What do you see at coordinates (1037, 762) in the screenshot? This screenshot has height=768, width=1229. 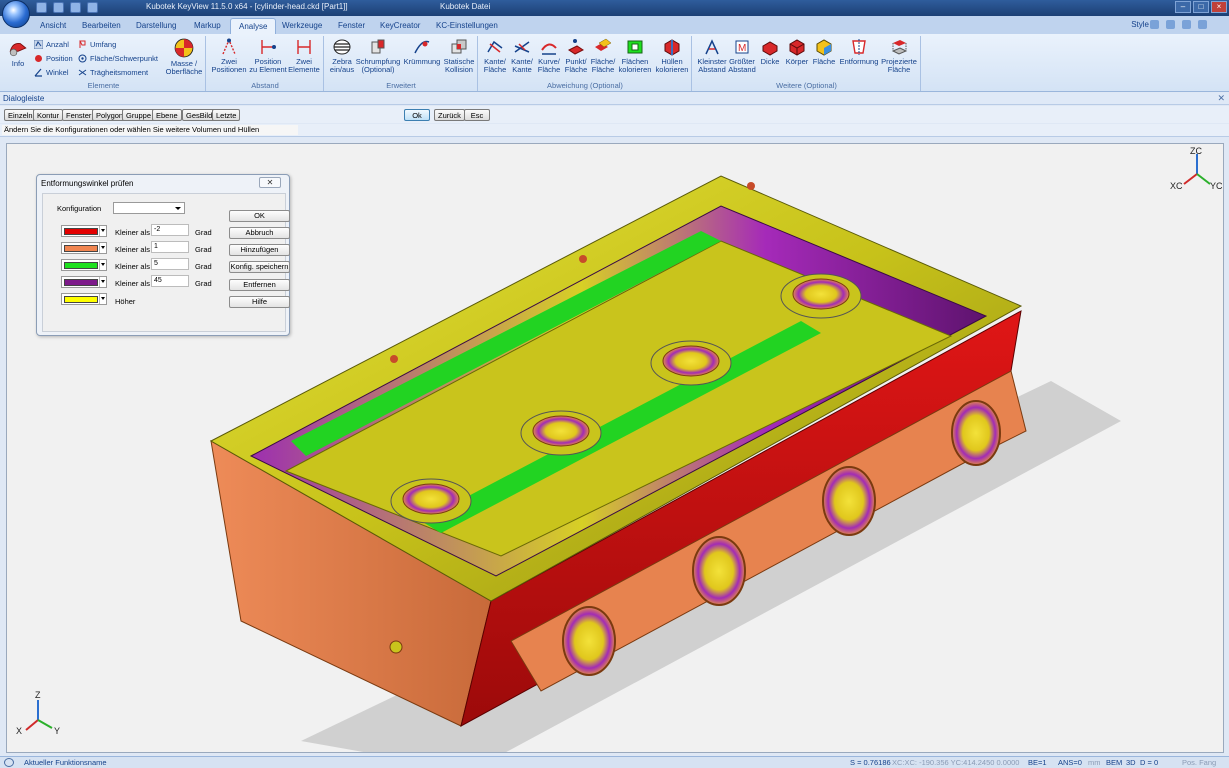 I see `be-indicator: BE=1` at bounding box center [1037, 762].